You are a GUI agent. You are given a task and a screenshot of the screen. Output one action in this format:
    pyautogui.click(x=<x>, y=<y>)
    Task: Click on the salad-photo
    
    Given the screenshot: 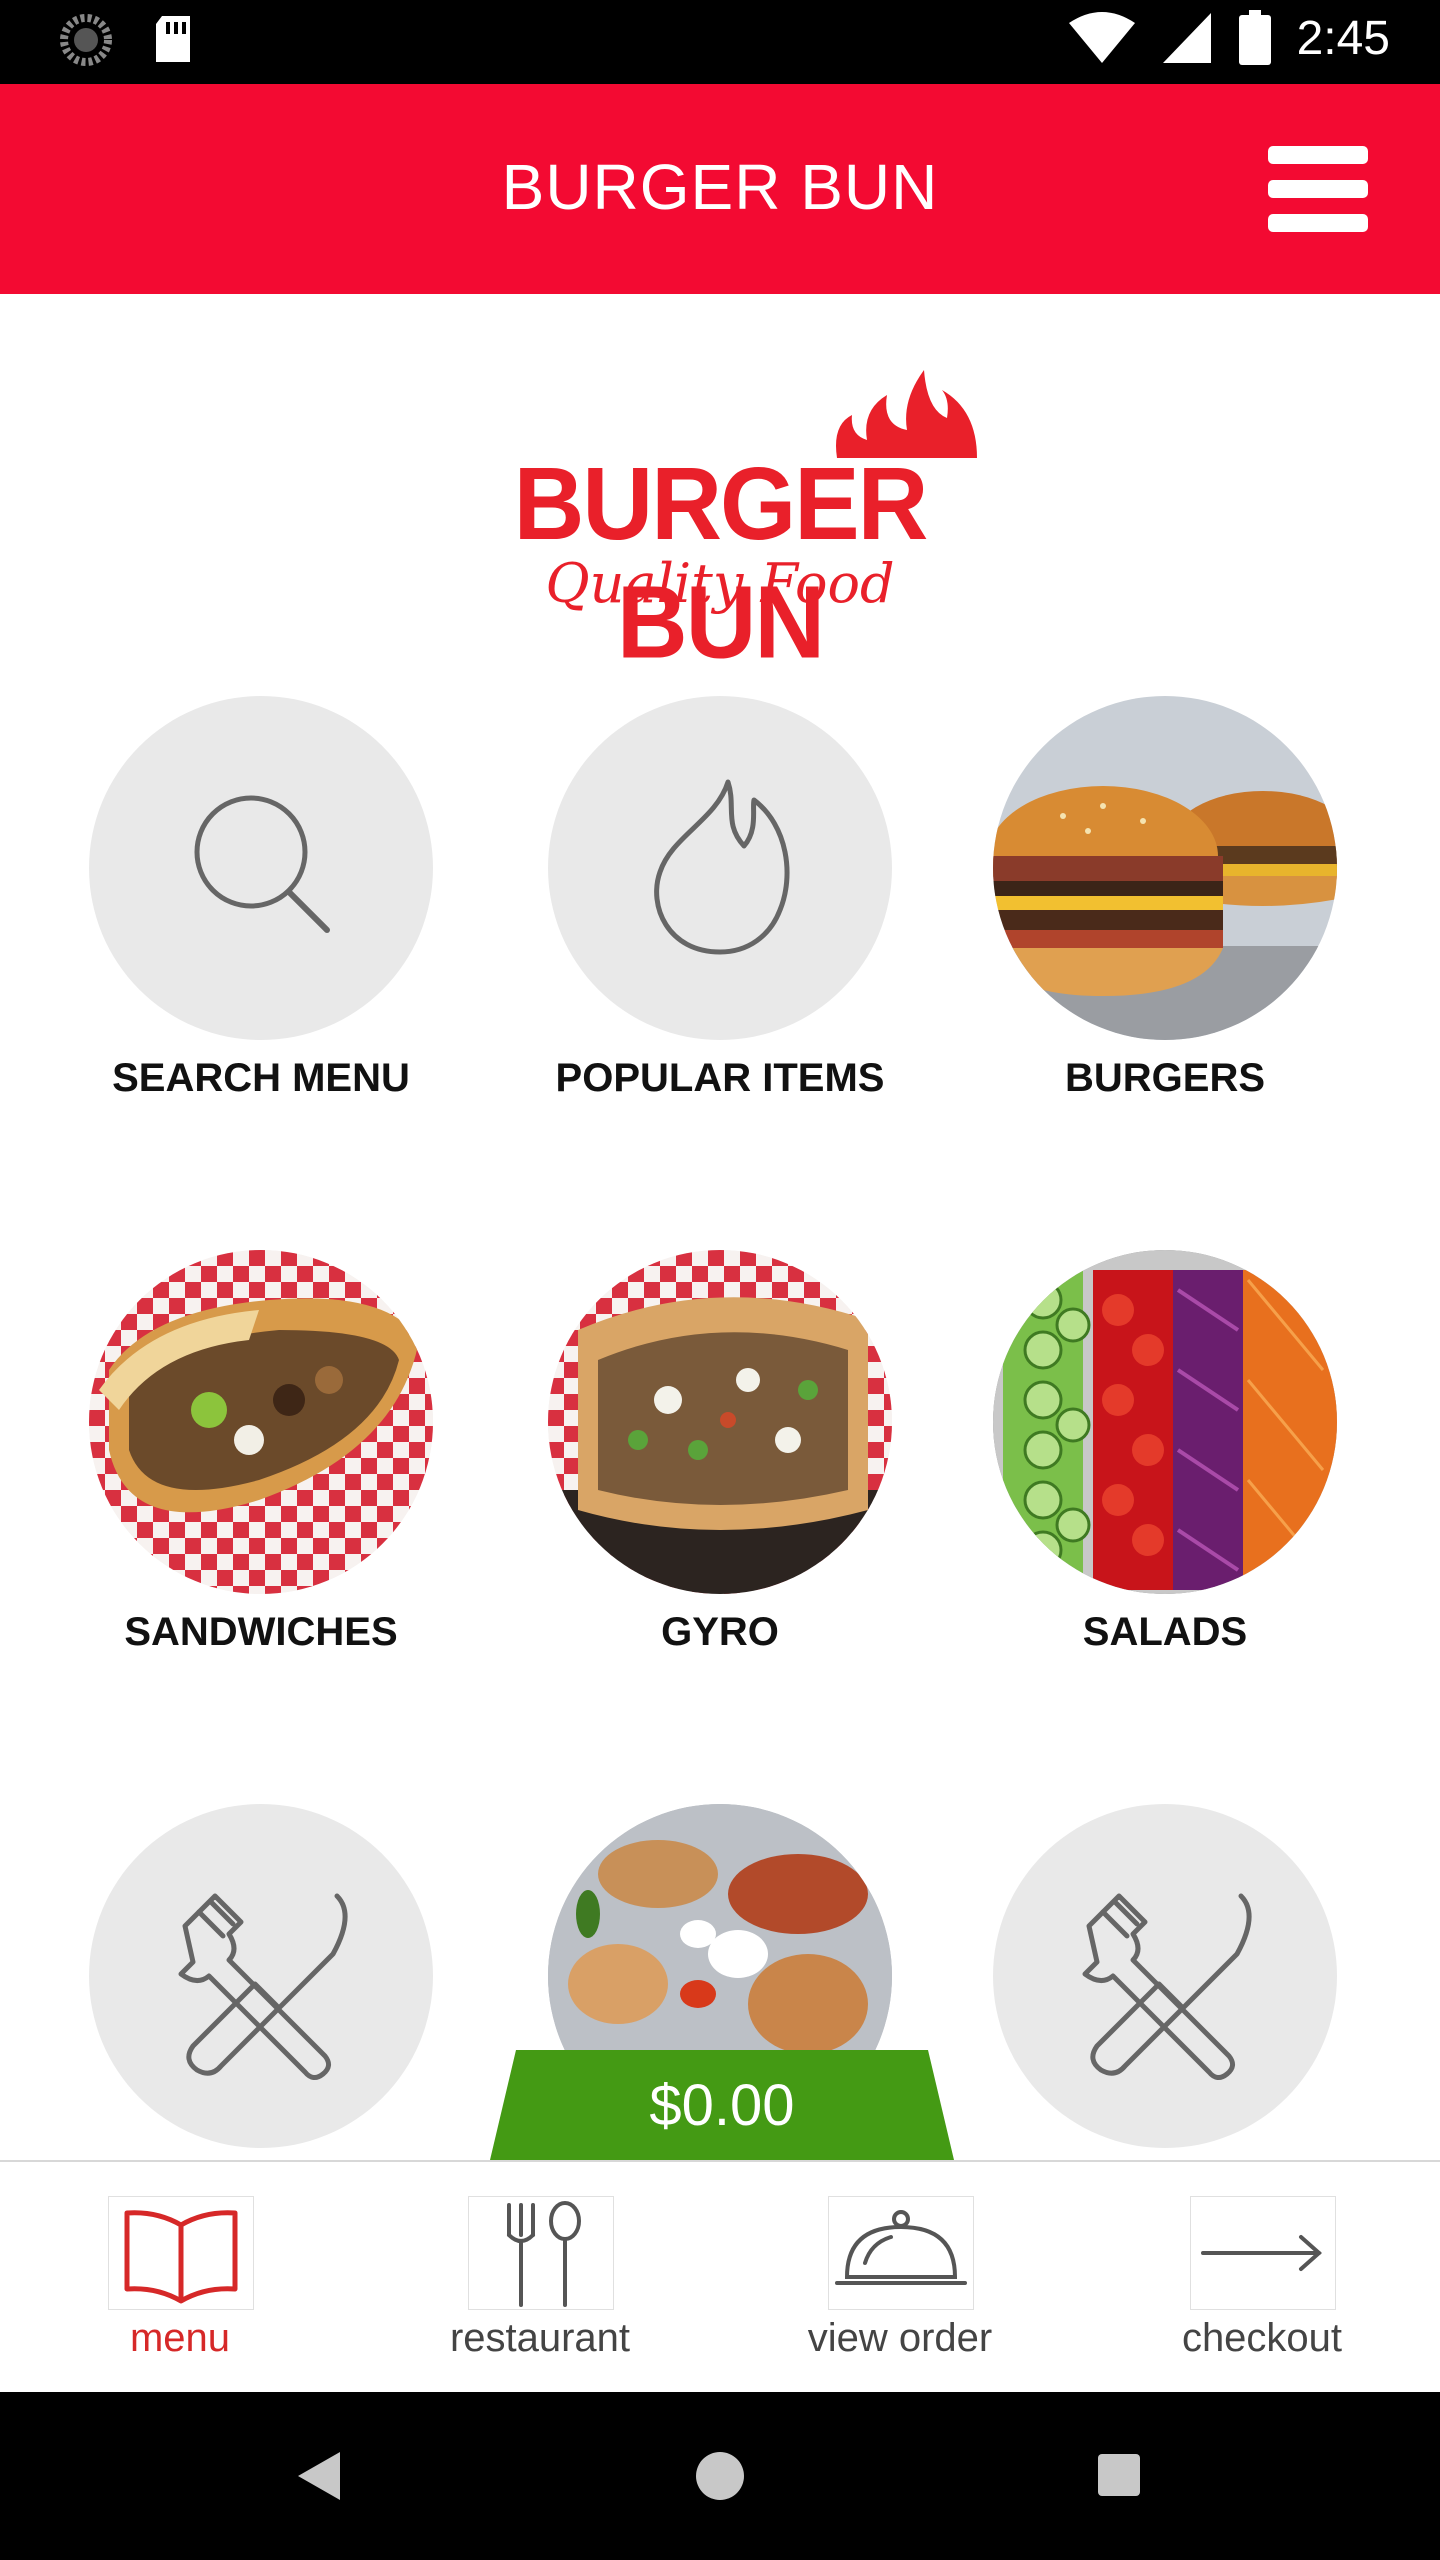 What is the action you would take?
    pyautogui.click(x=1165, y=1422)
    